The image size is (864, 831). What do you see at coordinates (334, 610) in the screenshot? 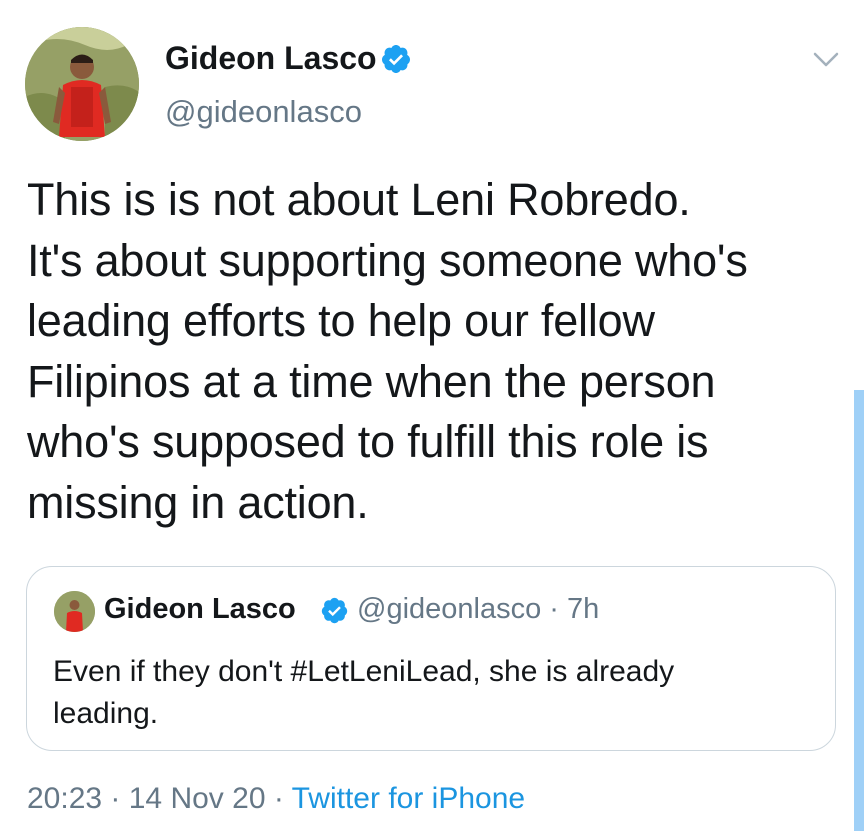
I see `quoted-verified-badge-icon` at bounding box center [334, 610].